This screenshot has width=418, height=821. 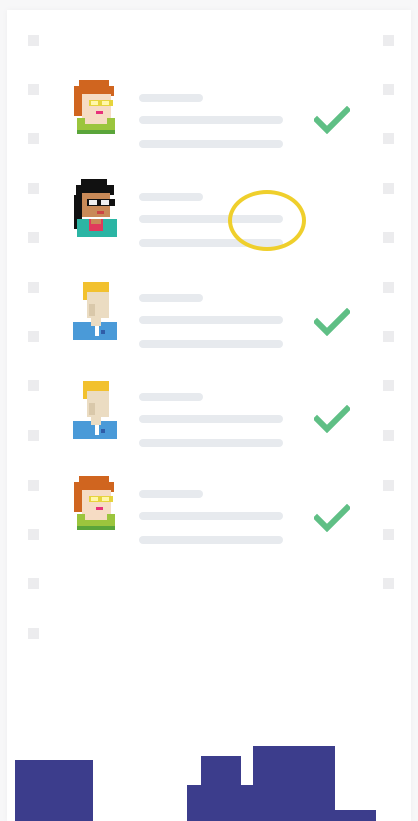 I want to click on highlight-circle-icon, so click(x=267, y=220).